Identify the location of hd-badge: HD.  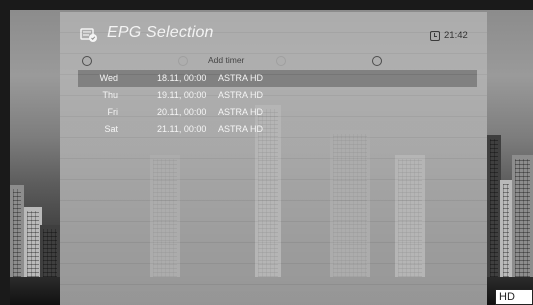
(514, 297).